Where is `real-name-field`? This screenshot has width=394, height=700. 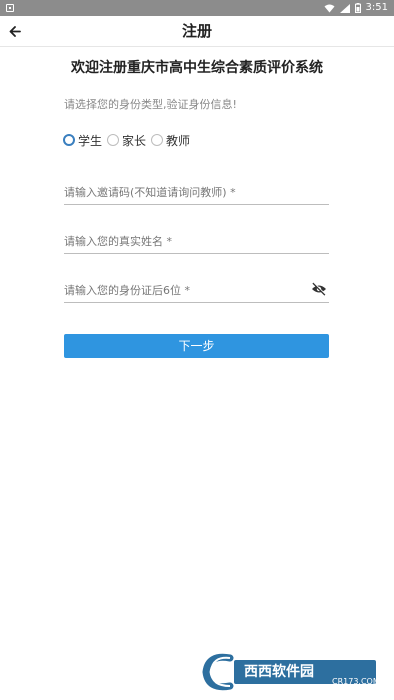
real-name-field is located at coordinates (196, 242).